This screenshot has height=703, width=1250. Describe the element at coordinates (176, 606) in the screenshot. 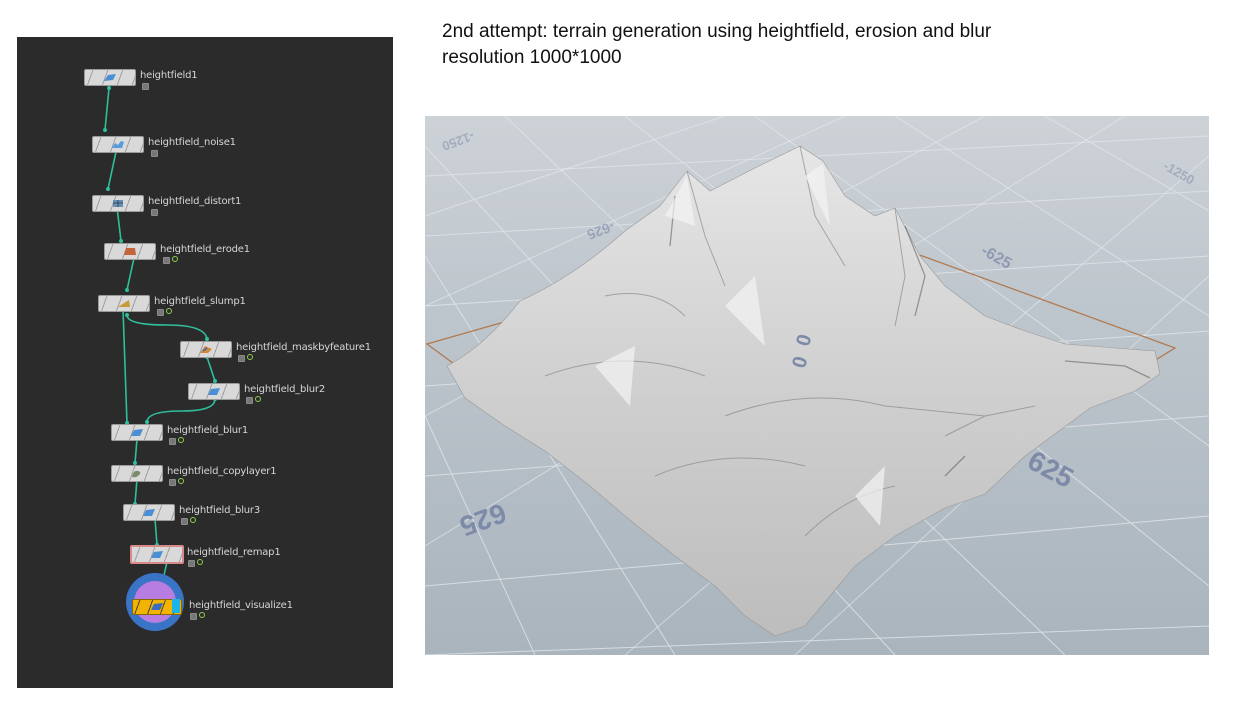

I see `display-flag-icon` at that location.